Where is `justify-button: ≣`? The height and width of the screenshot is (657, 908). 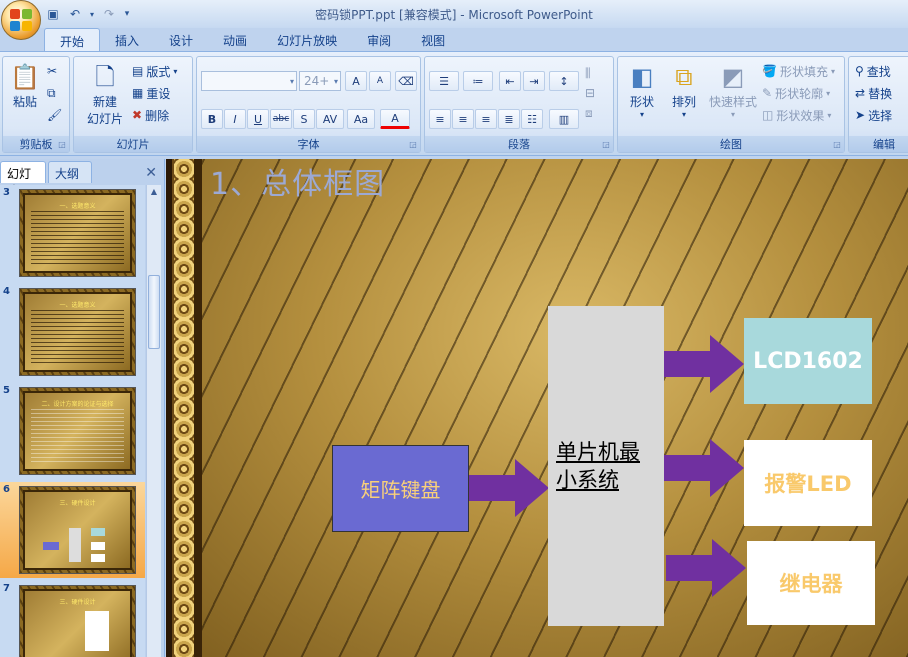 justify-button: ≣ is located at coordinates (509, 119).